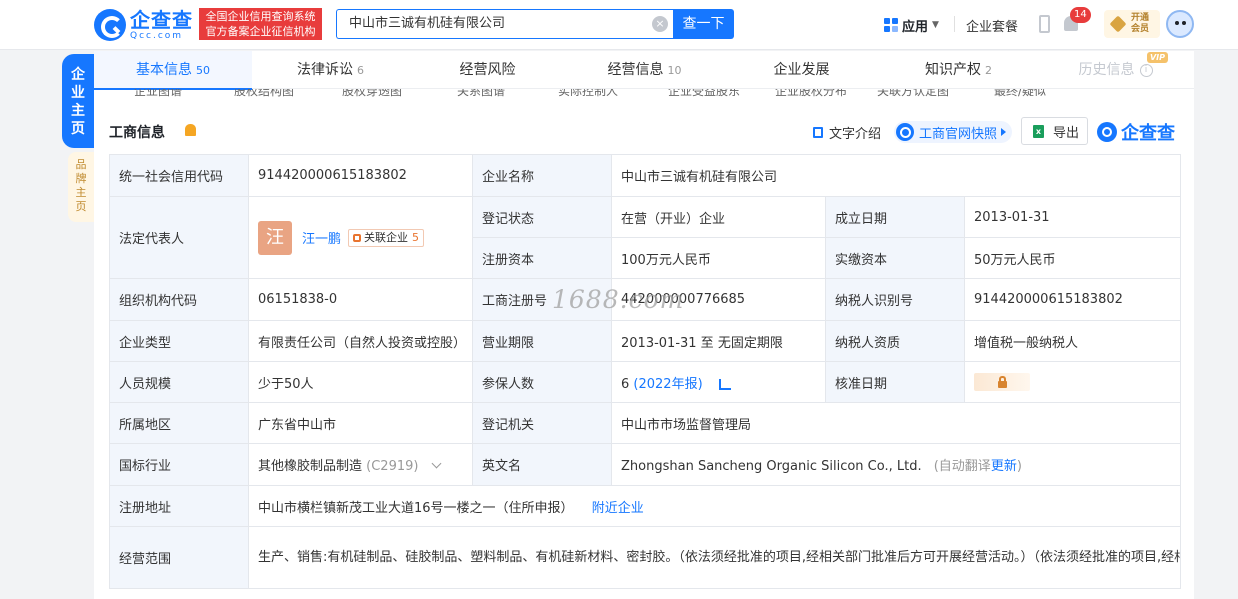 The height and width of the screenshot is (599, 1238). I want to click on search-button: 查一下, so click(703, 24).